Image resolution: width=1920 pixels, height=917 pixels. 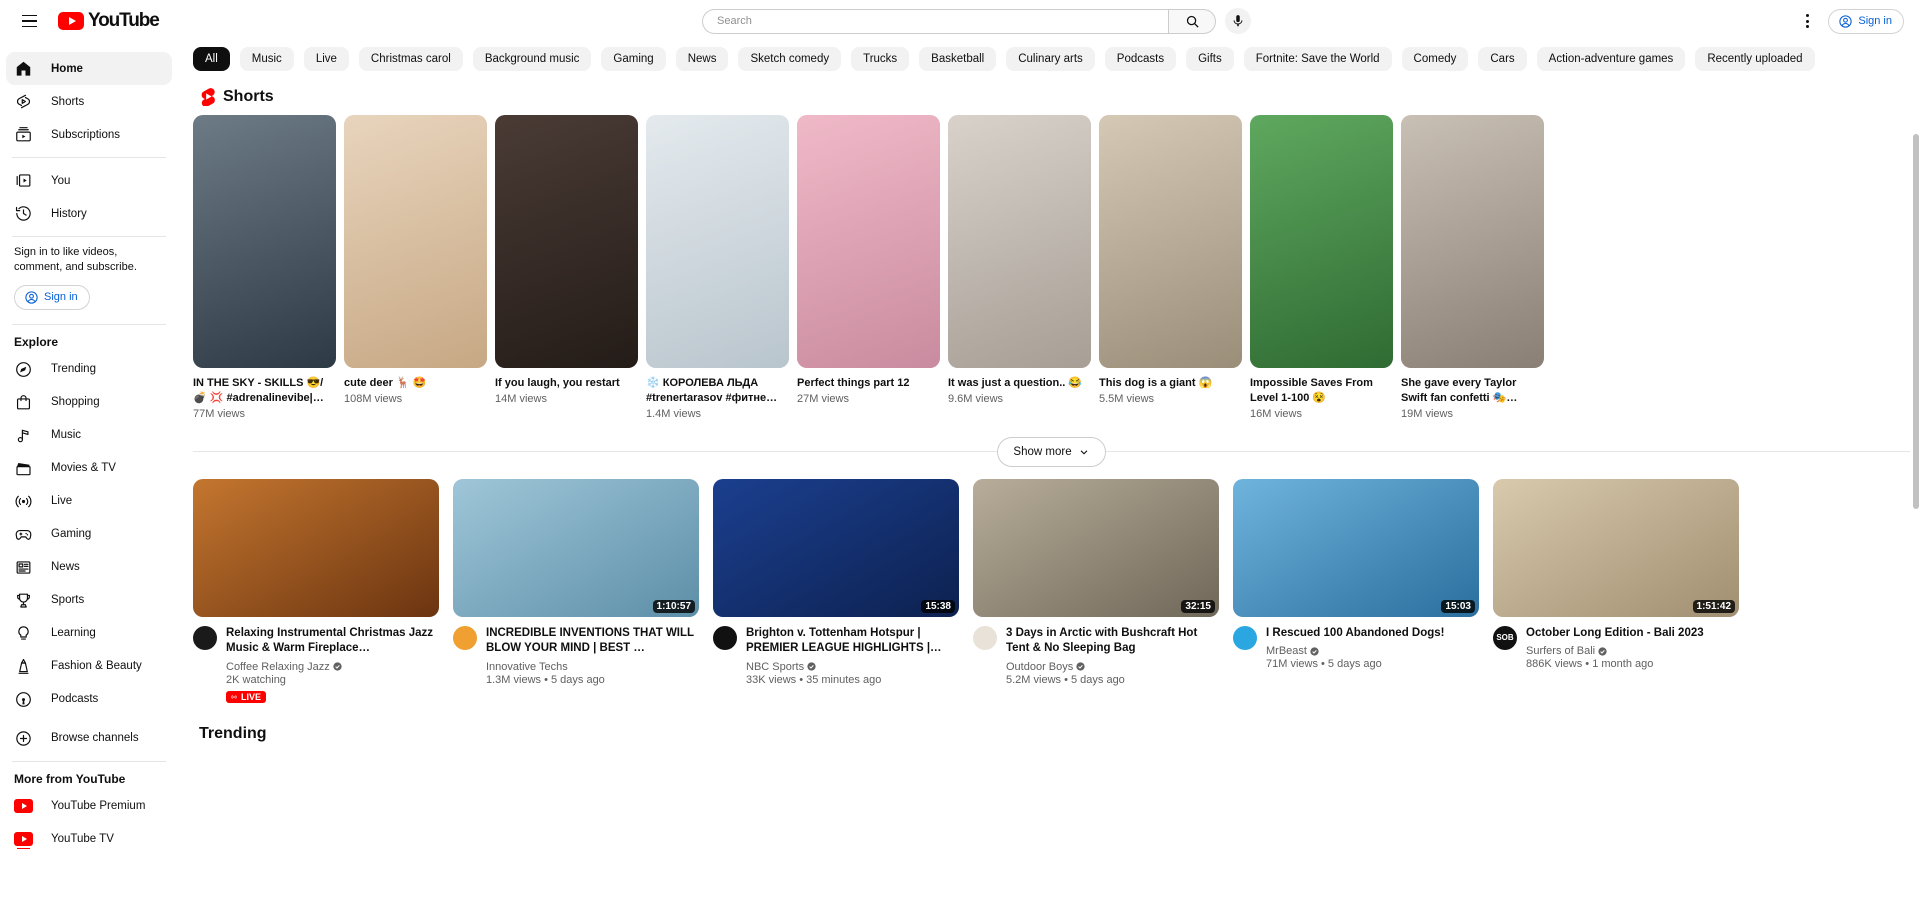 What do you see at coordinates (89, 101) in the screenshot?
I see `sidebar-item-shorts: Shorts` at bounding box center [89, 101].